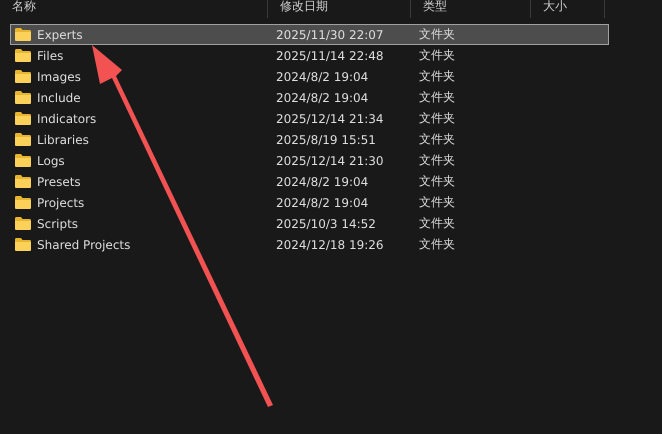 This screenshot has width=662, height=434. I want to click on file-name: Images, so click(59, 77).